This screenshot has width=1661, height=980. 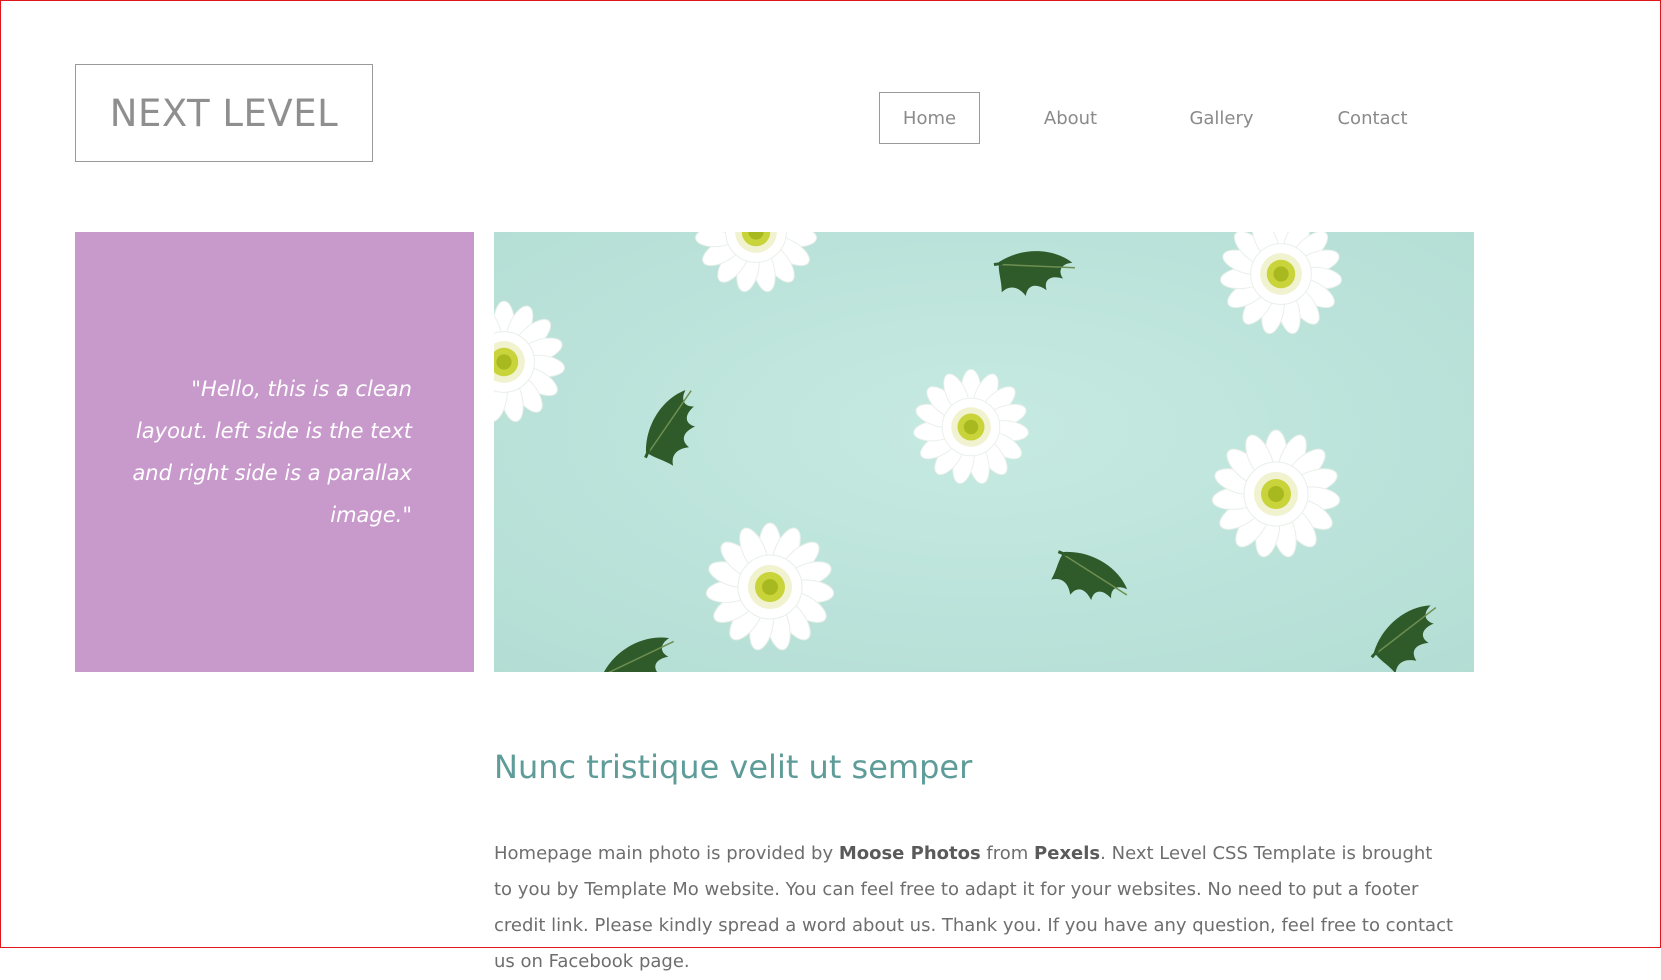 I want to click on site-logo: NEXT LEVEL, so click(x=224, y=113).